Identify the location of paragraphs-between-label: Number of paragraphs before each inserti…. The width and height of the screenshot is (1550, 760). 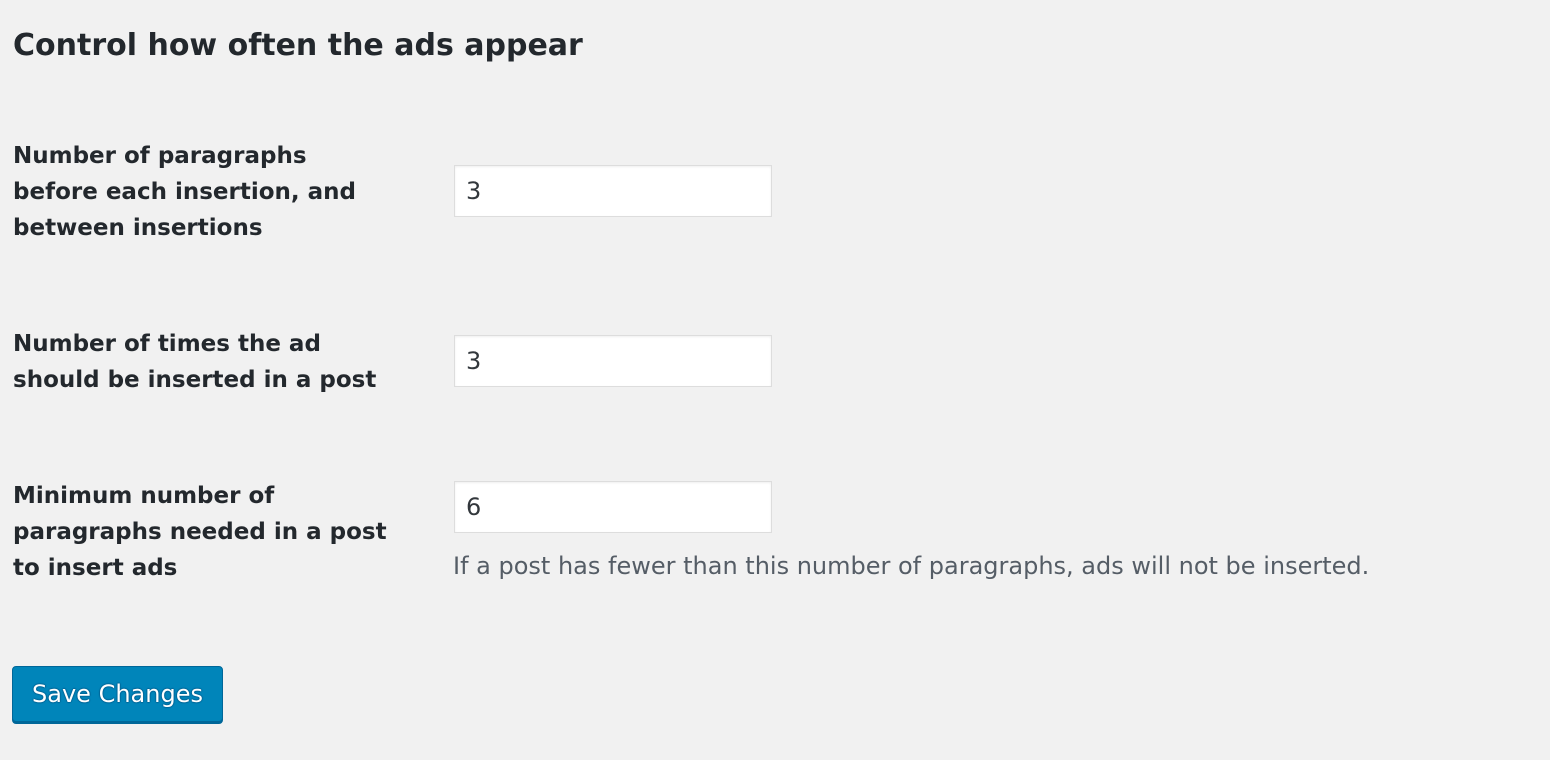
(223, 192).